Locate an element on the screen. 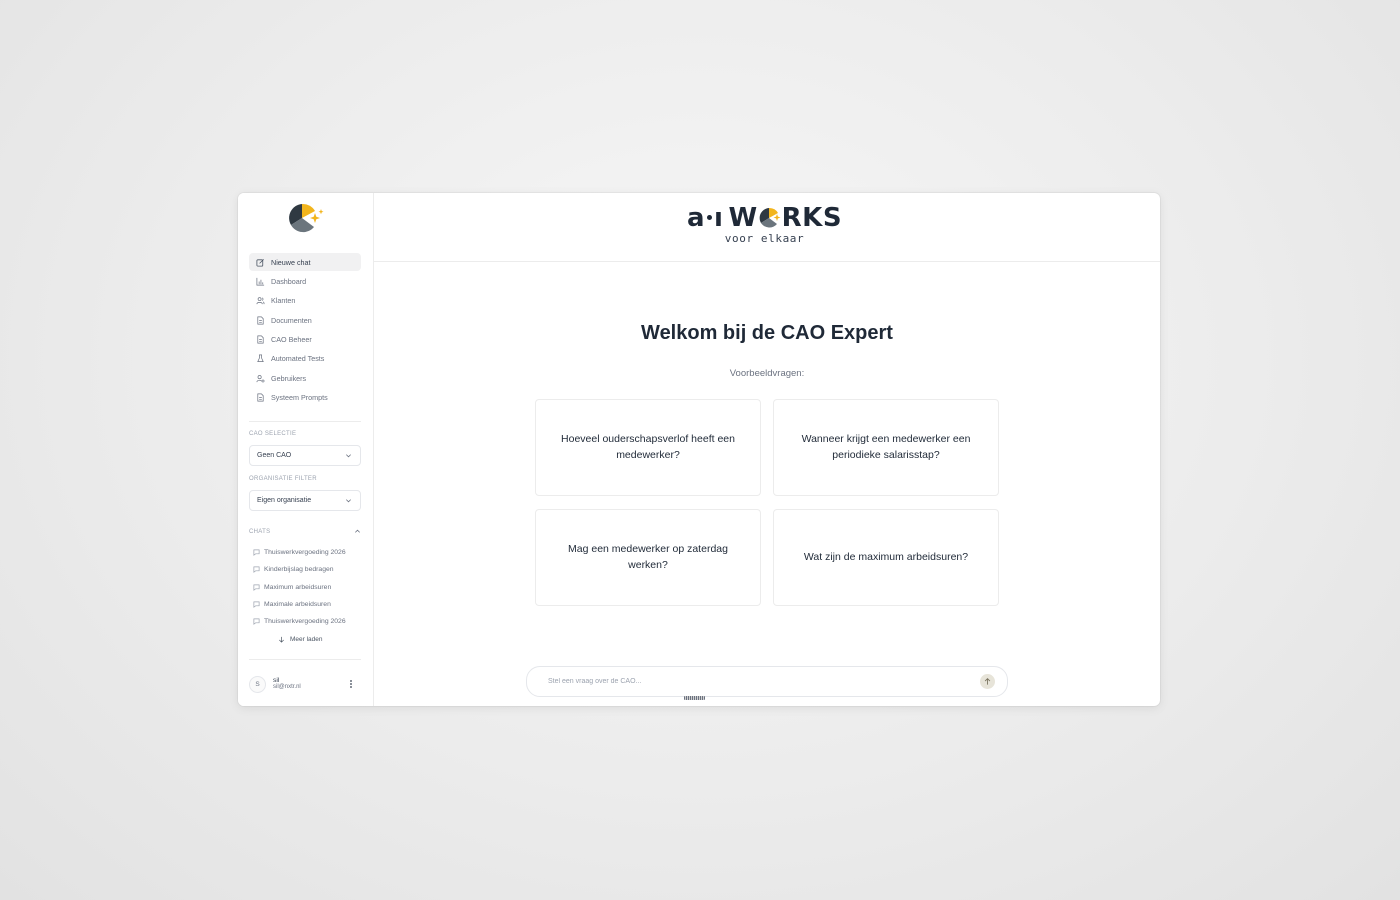 Image resolution: width=1400 pixels, height=900 pixels. chats-section-header: CHATS is located at coordinates (305, 531).